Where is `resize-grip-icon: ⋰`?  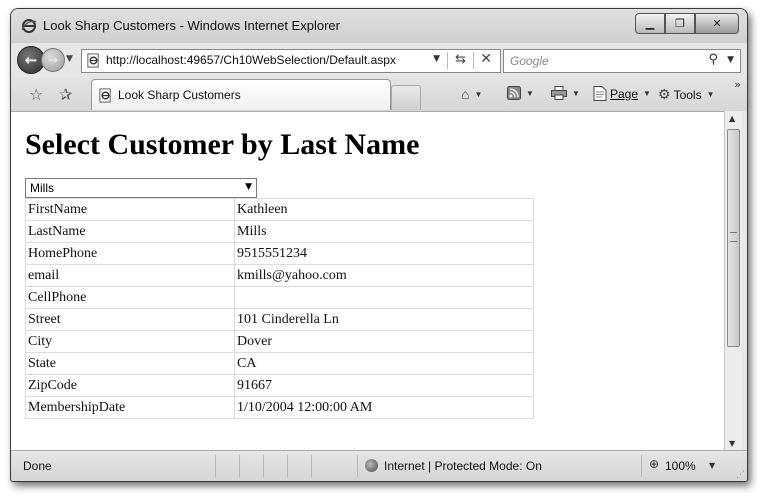 resize-grip-icon: ⋰ is located at coordinates (740, 475).